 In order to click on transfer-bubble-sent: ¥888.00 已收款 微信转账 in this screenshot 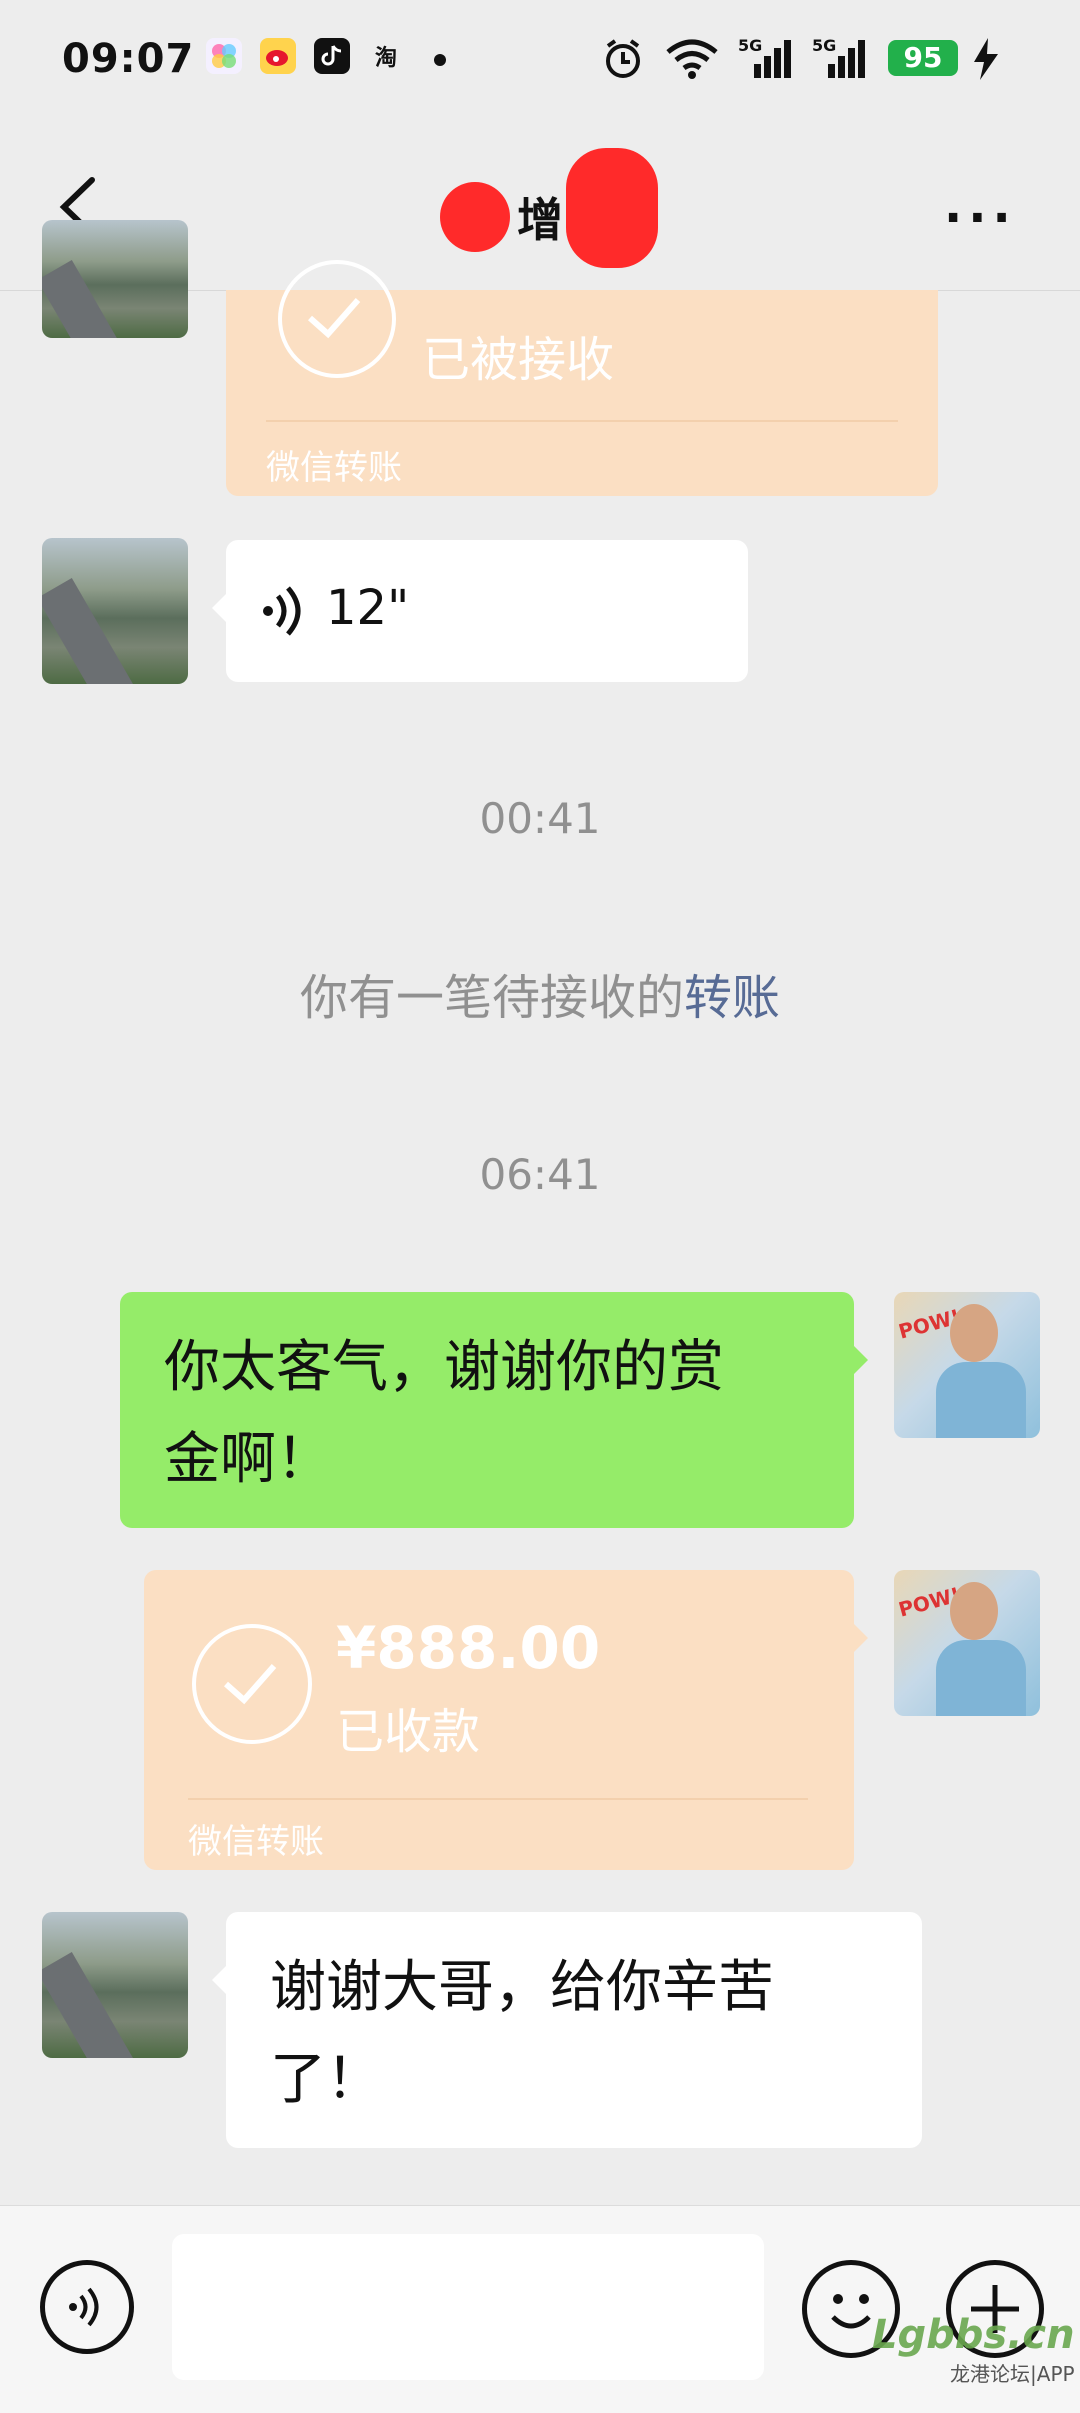, I will do `click(506, 1720)`.